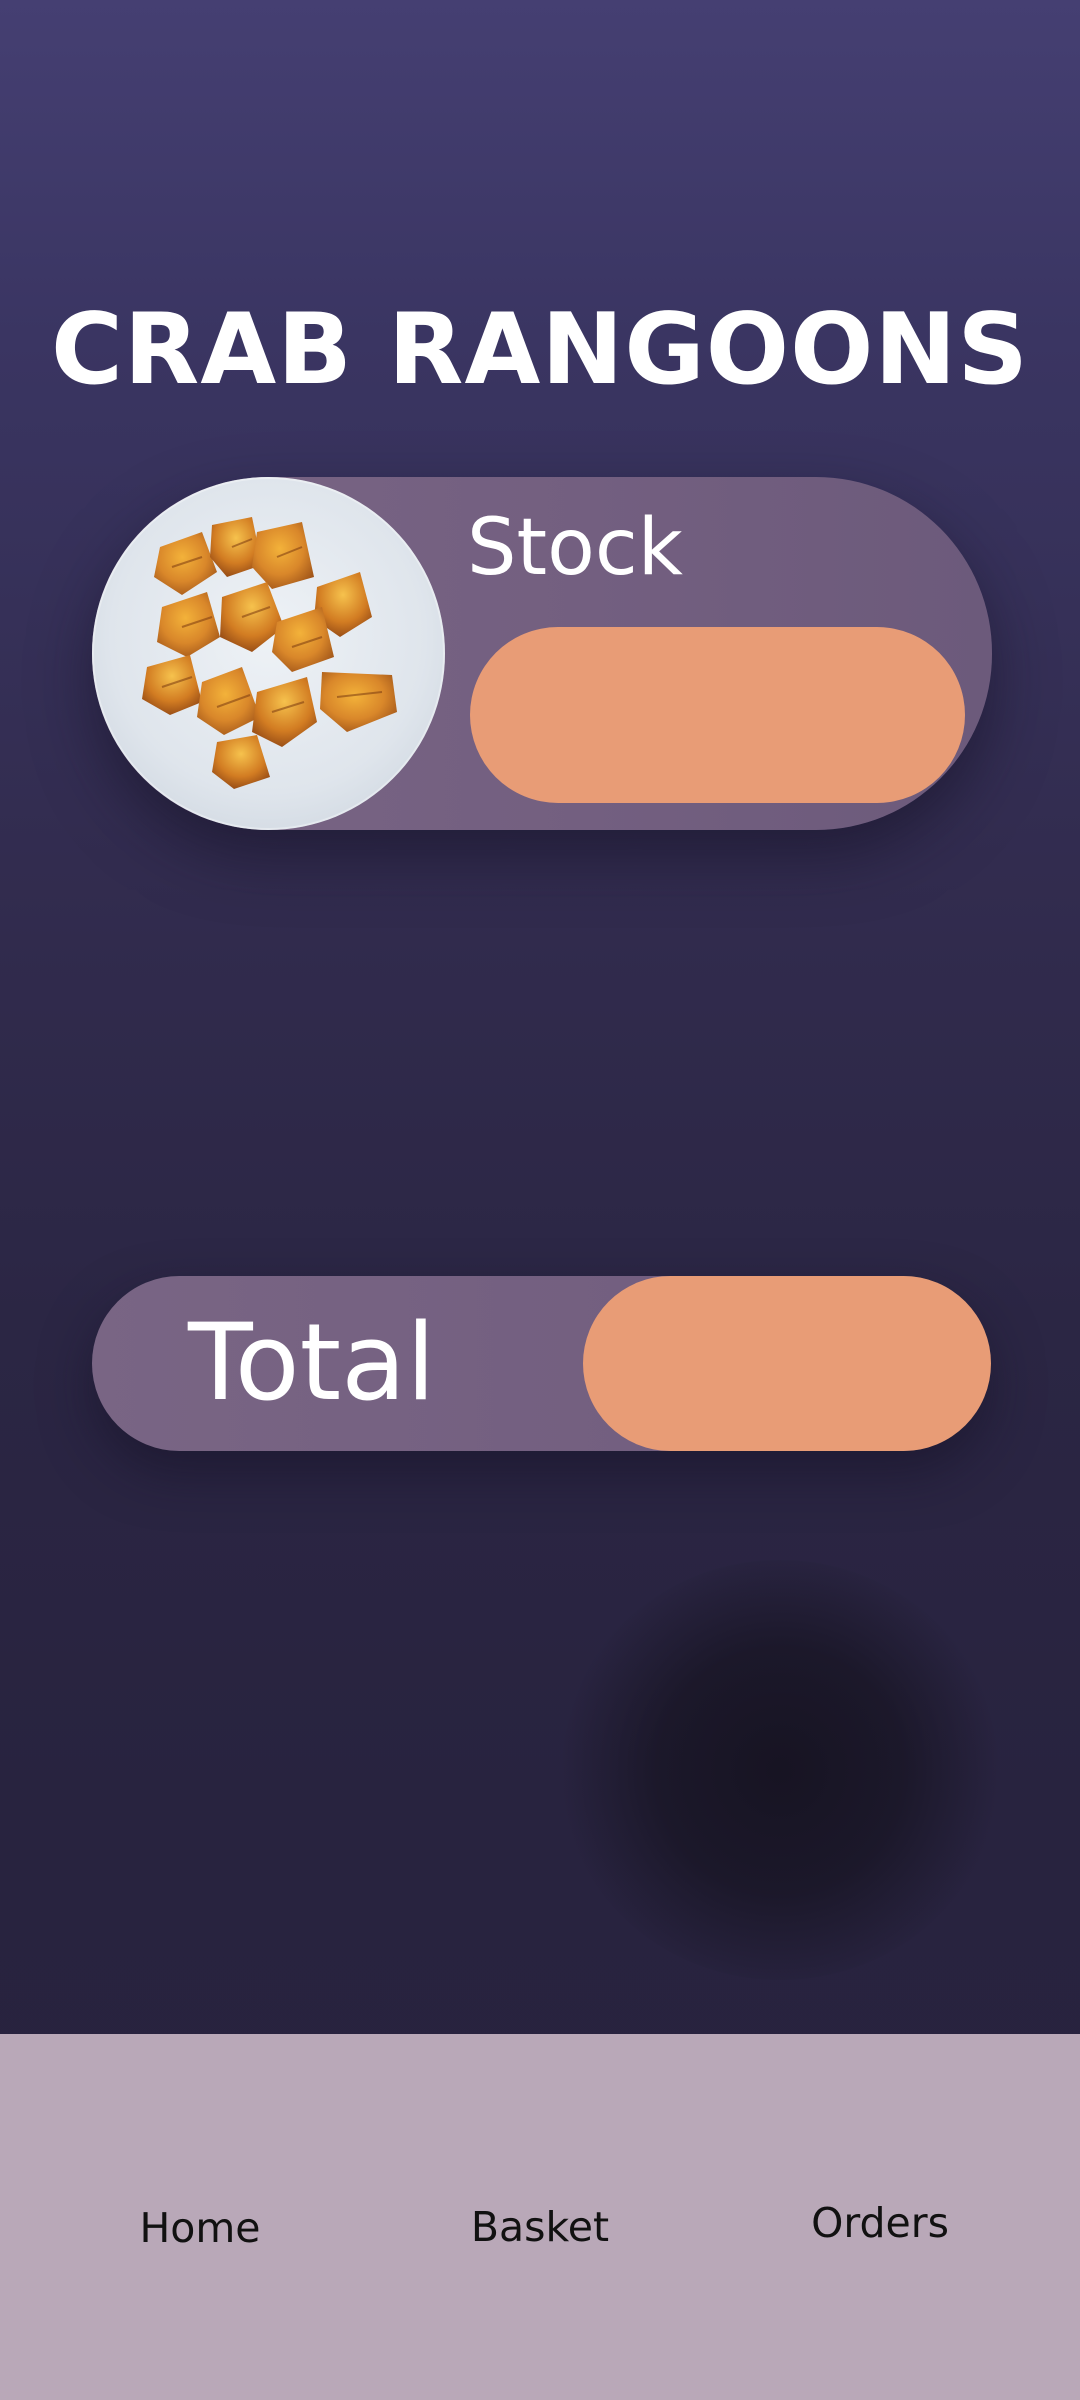 The width and height of the screenshot is (1080, 2400). Describe the element at coordinates (787, 1363) in the screenshot. I see `total-value-field` at that location.